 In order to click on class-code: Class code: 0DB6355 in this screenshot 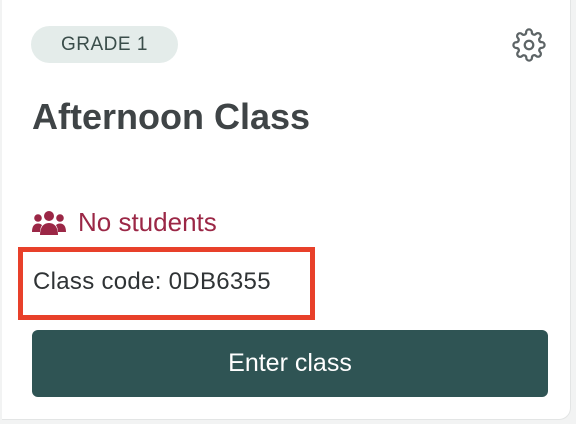, I will do `click(152, 281)`.